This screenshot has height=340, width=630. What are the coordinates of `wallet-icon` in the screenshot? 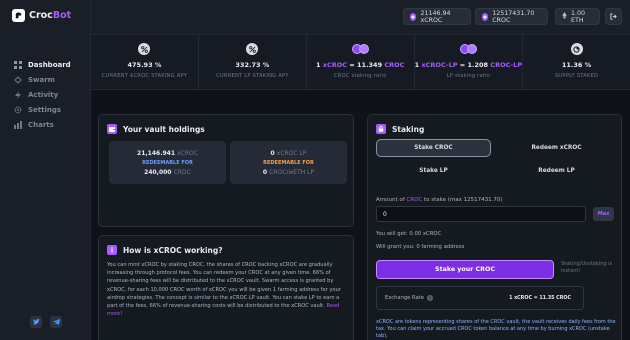 It's located at (112, 129).